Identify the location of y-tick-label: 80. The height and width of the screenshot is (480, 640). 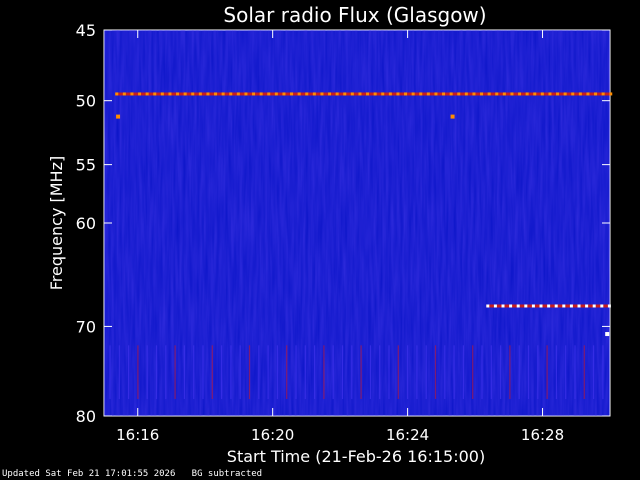
(86, 416).